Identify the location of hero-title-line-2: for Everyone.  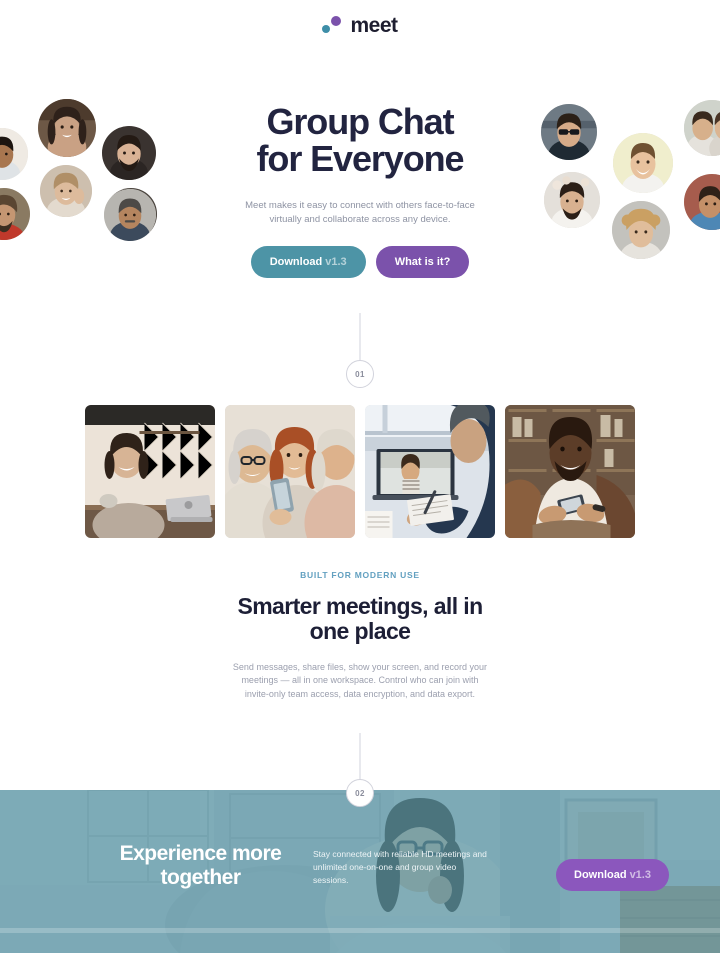
(360, 158).